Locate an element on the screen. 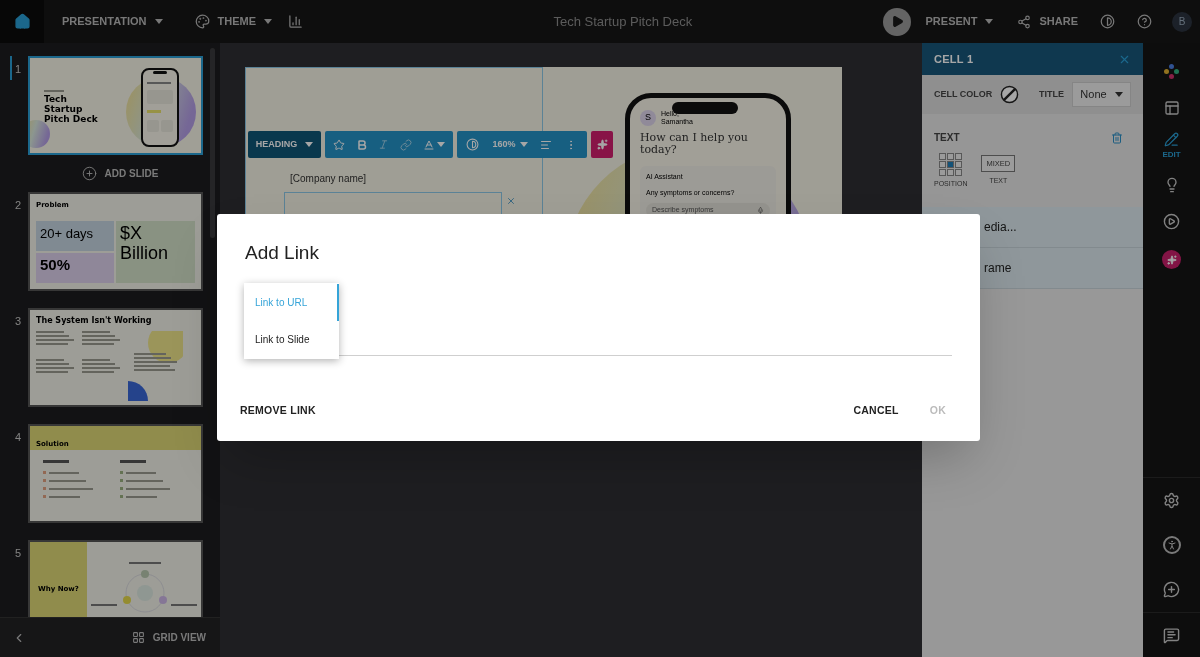 The height and width of the screenshot is (657, 1200). dialog-title: Add Link is located at coordinates (282, 252).